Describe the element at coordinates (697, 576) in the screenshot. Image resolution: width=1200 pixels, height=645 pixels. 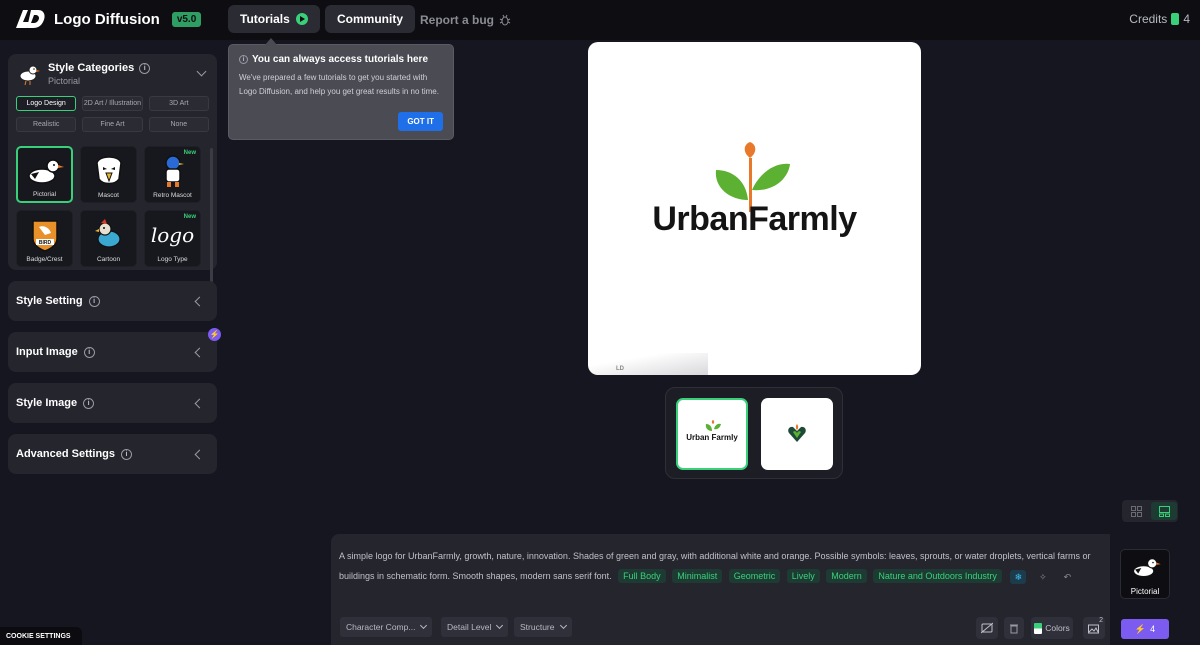
I see `chip-minimalist: Minimalist` at that location.